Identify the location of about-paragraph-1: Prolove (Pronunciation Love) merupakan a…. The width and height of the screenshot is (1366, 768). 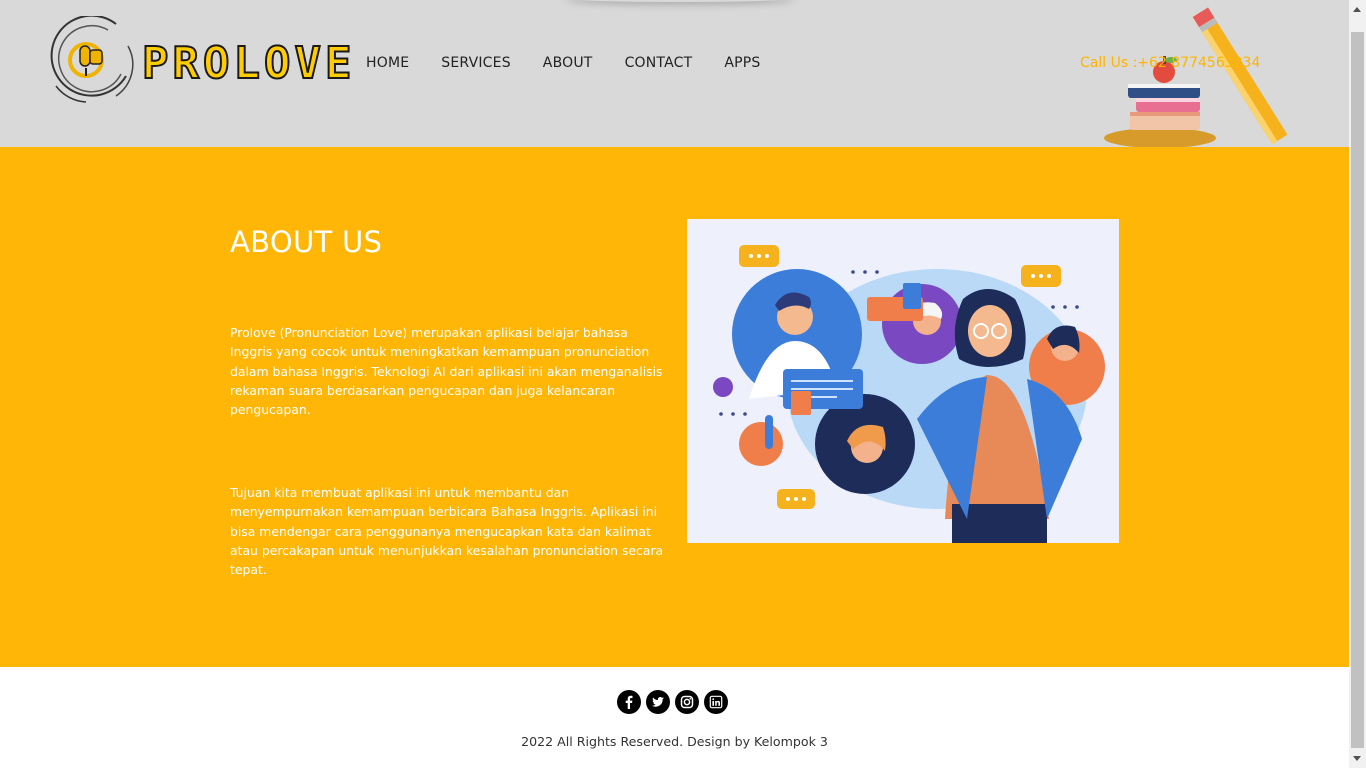
(446, 371).